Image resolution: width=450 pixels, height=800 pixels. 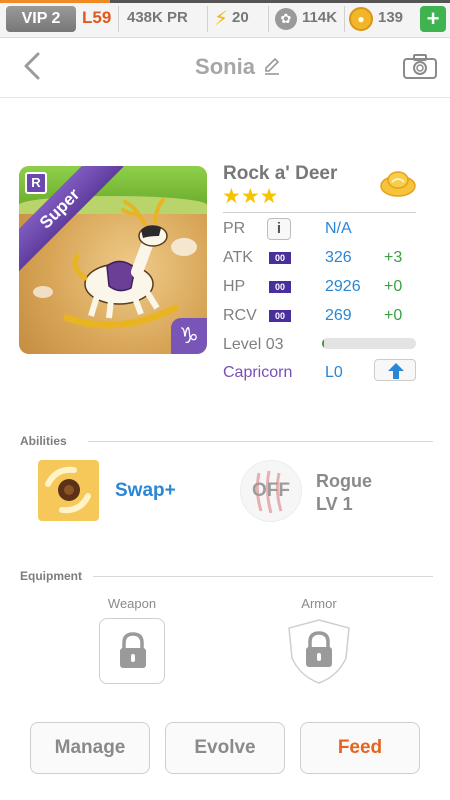 I want to click on armor-slot, so click(x=319, y=651).